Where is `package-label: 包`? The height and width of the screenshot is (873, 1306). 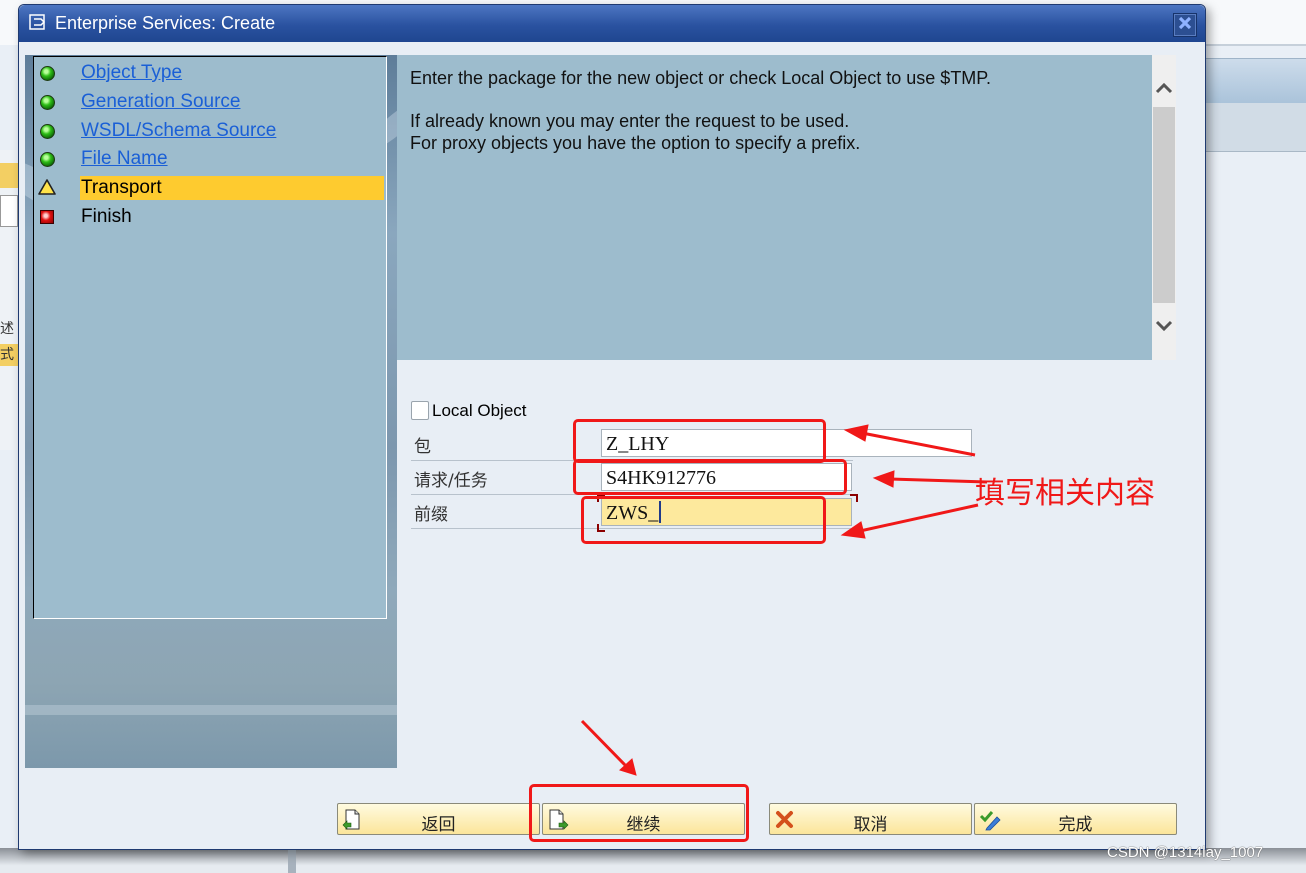
package-label: 包 is located at coordinates (422, 447).